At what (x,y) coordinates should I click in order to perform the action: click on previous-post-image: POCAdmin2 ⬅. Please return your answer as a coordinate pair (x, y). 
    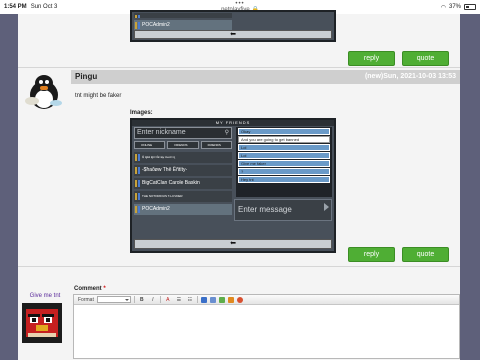
    Looking at the image, I should click on (233, 26).